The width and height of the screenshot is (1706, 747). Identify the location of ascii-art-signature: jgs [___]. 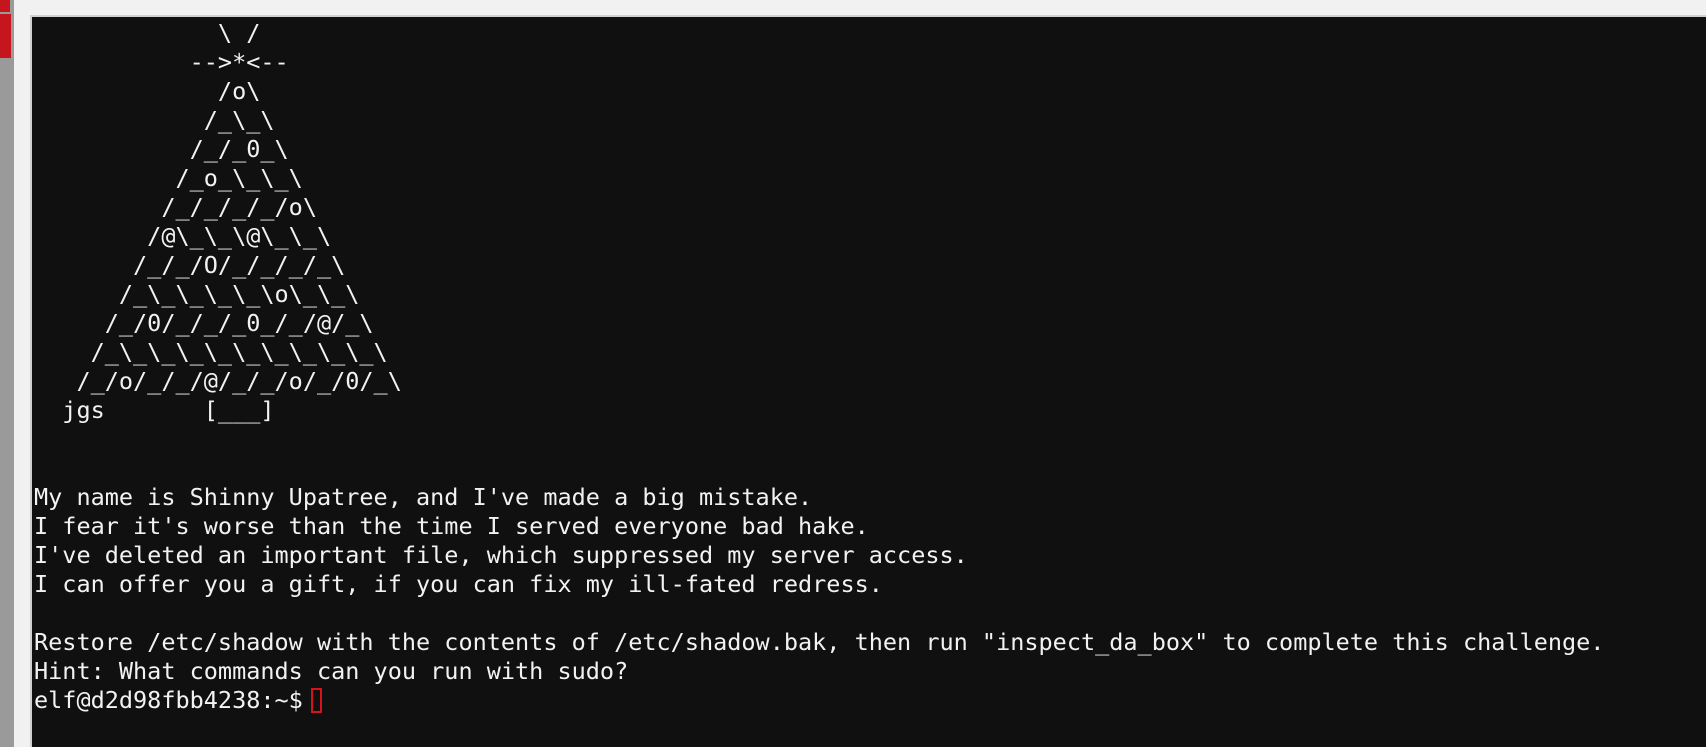
(154, 410).